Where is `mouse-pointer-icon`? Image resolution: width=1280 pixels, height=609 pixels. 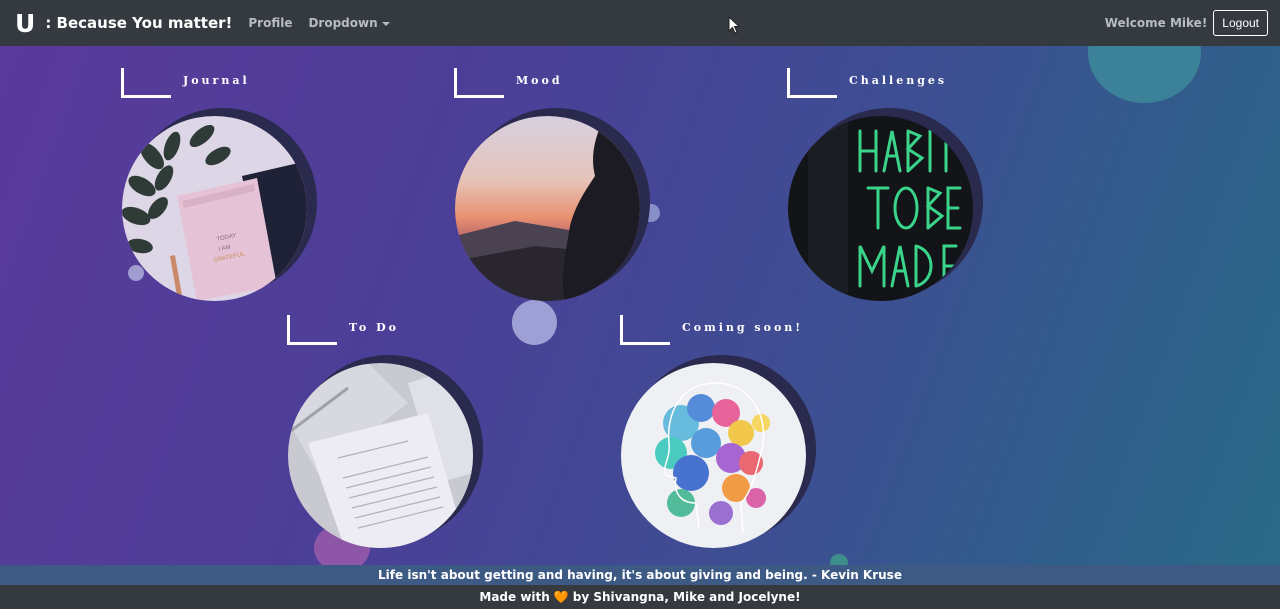 mouse-pointer-icon is located at coordinates (734, 25).